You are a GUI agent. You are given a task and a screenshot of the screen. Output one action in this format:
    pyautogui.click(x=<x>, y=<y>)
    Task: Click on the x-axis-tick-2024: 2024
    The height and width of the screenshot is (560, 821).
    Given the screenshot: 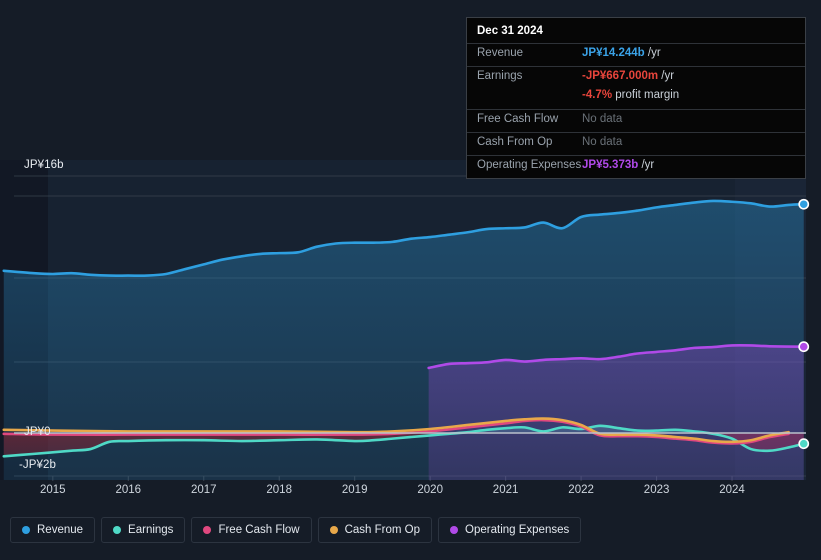 What is the action you would take?
    pyautogui.click(x=732, y=490)
    